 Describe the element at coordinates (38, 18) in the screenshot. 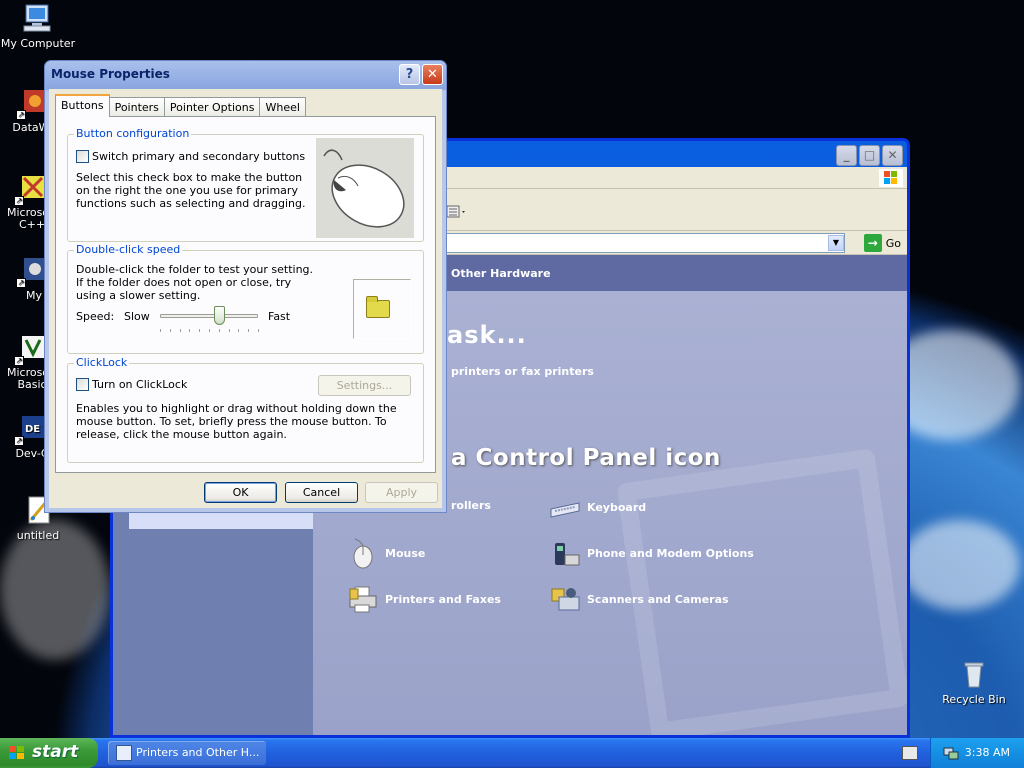

I see `computer-icon` at that location.